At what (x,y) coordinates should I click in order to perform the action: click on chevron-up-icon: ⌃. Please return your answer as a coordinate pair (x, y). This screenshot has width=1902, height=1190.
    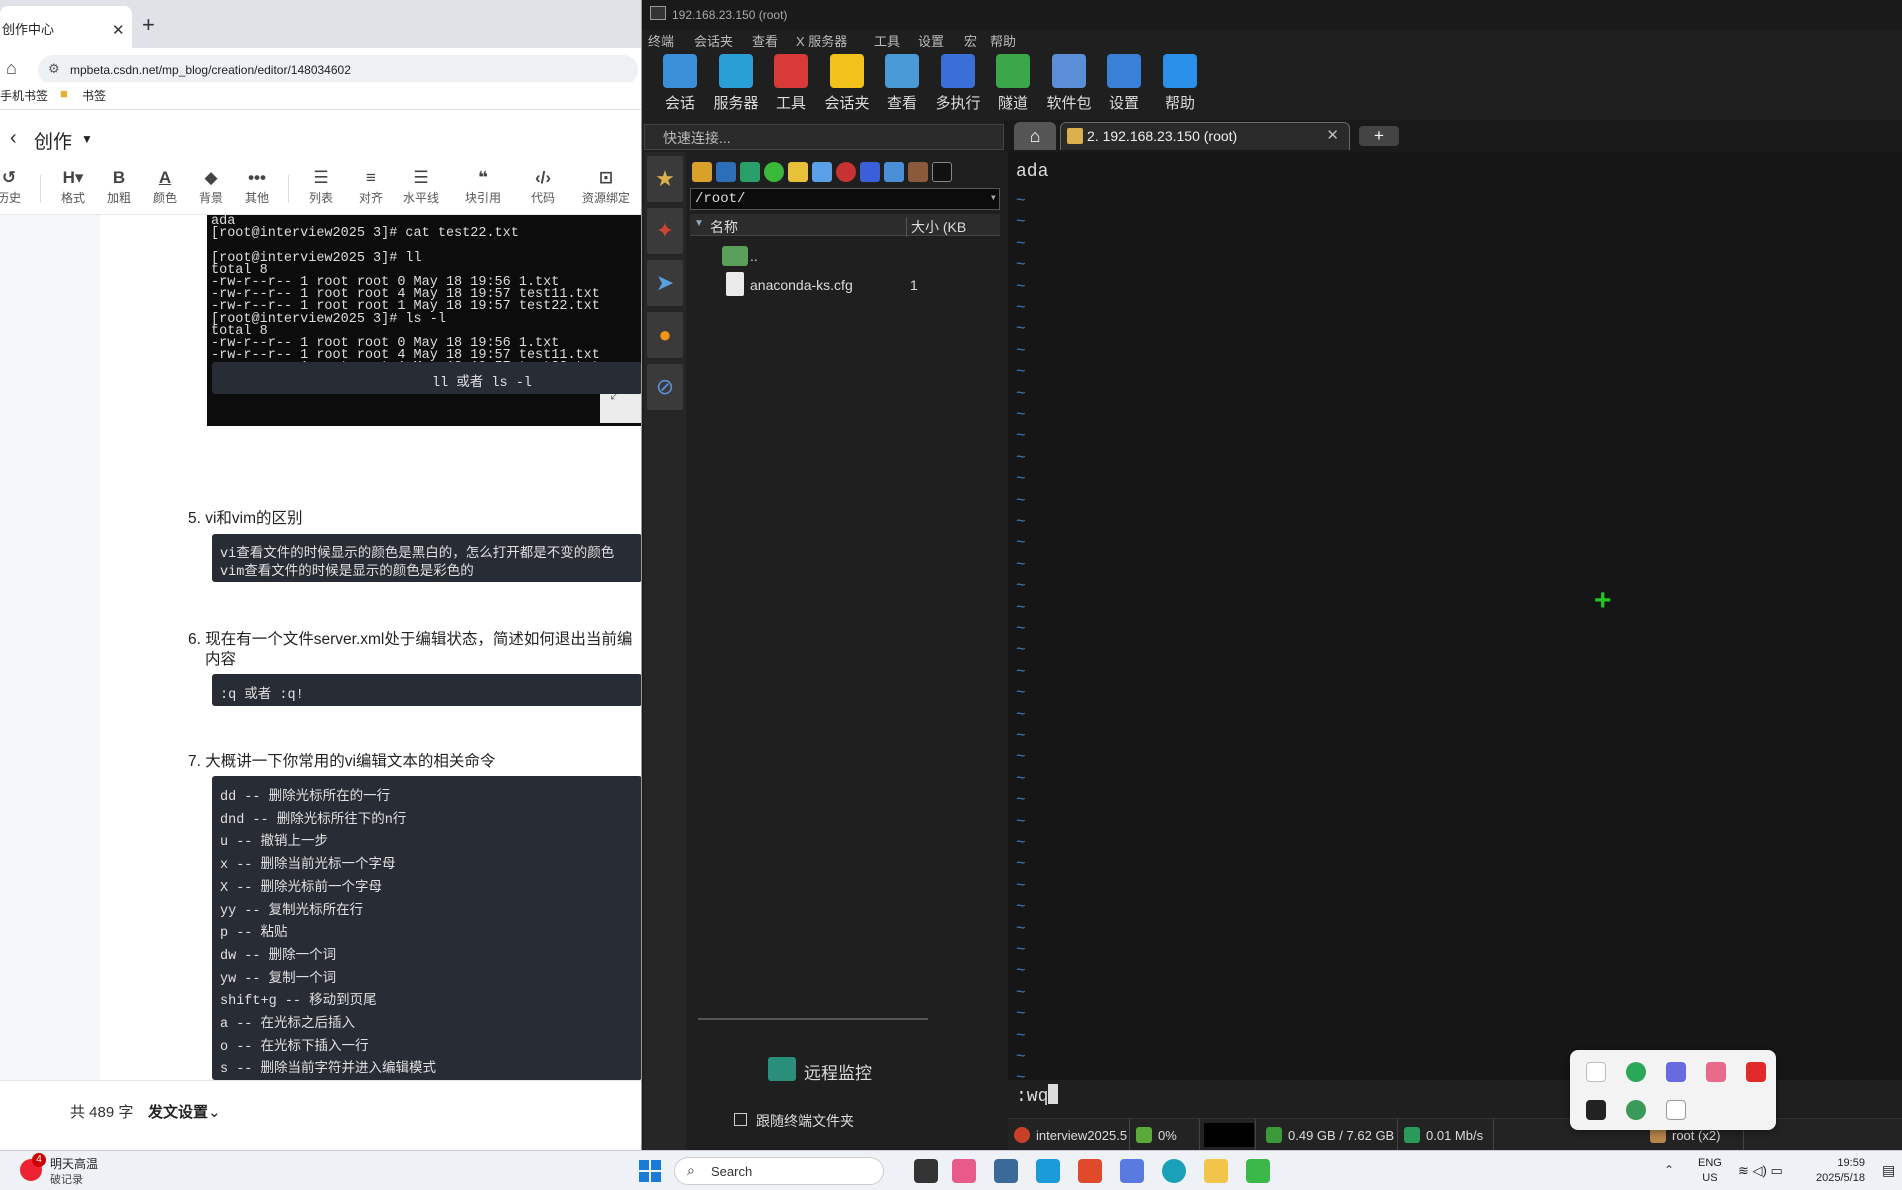
    Looking at the image, I should click on (1669, 1170).